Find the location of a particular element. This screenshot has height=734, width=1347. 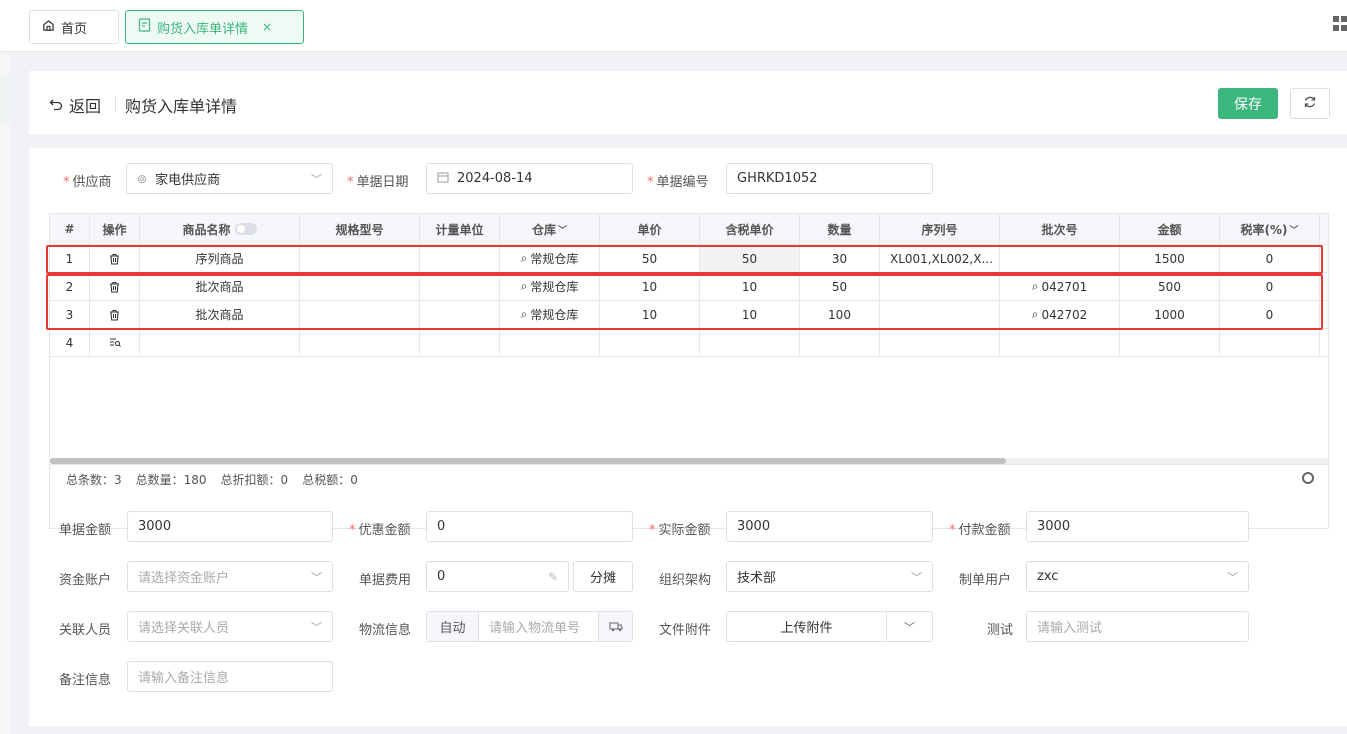

col-tax-price: 含税单价 is located at coordinates (750, 229).